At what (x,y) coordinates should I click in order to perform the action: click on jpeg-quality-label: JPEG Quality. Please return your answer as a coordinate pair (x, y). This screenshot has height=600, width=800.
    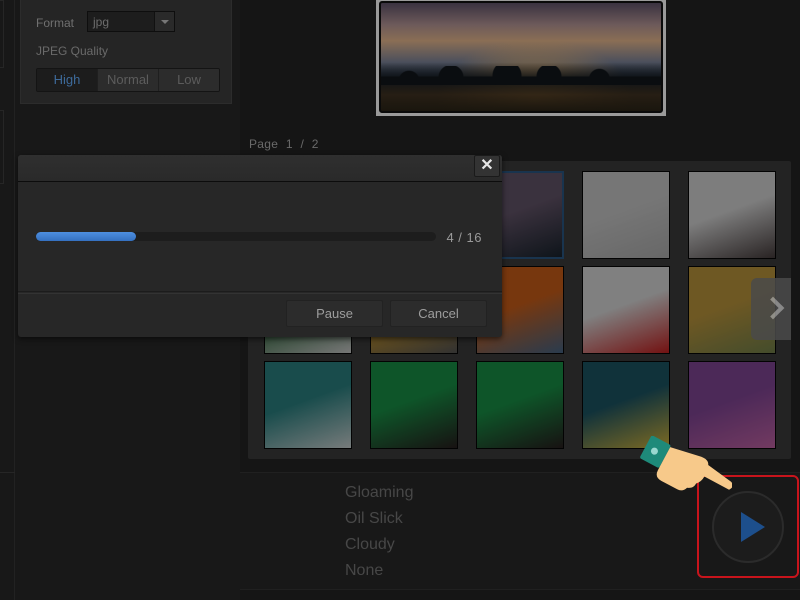
    Looking at the image, I should click on (72, 51).